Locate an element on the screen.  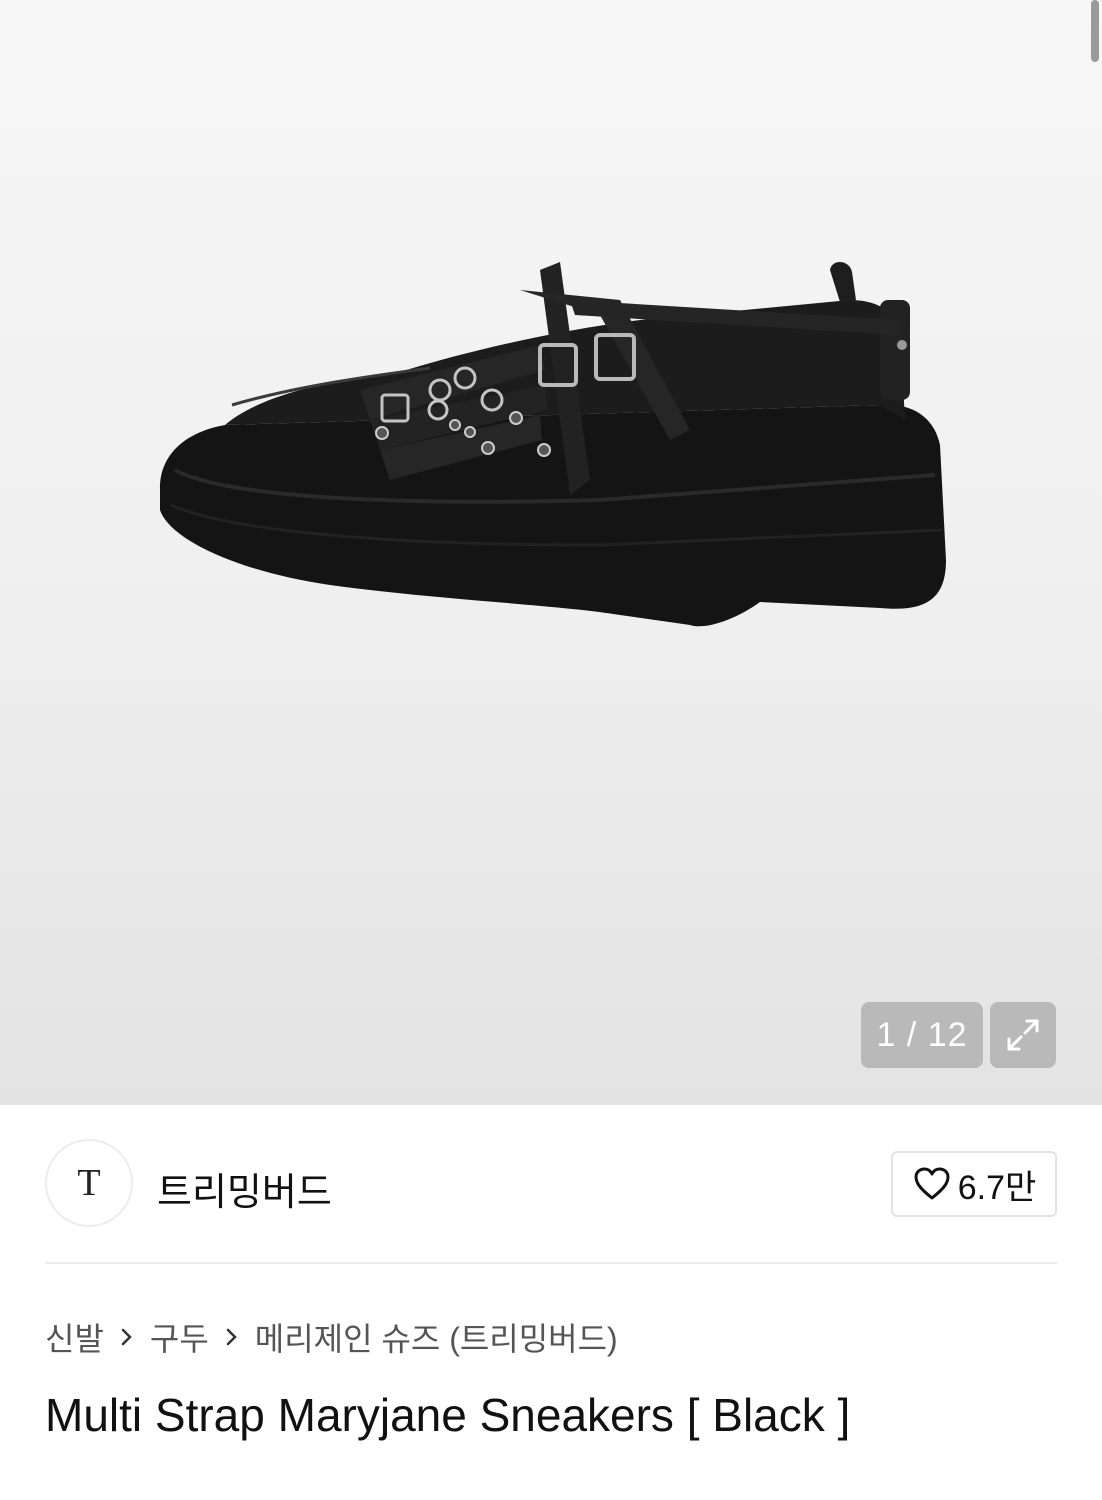
breadcrumb-item-shoes: 신발 is located at coordinates (74, 1337).